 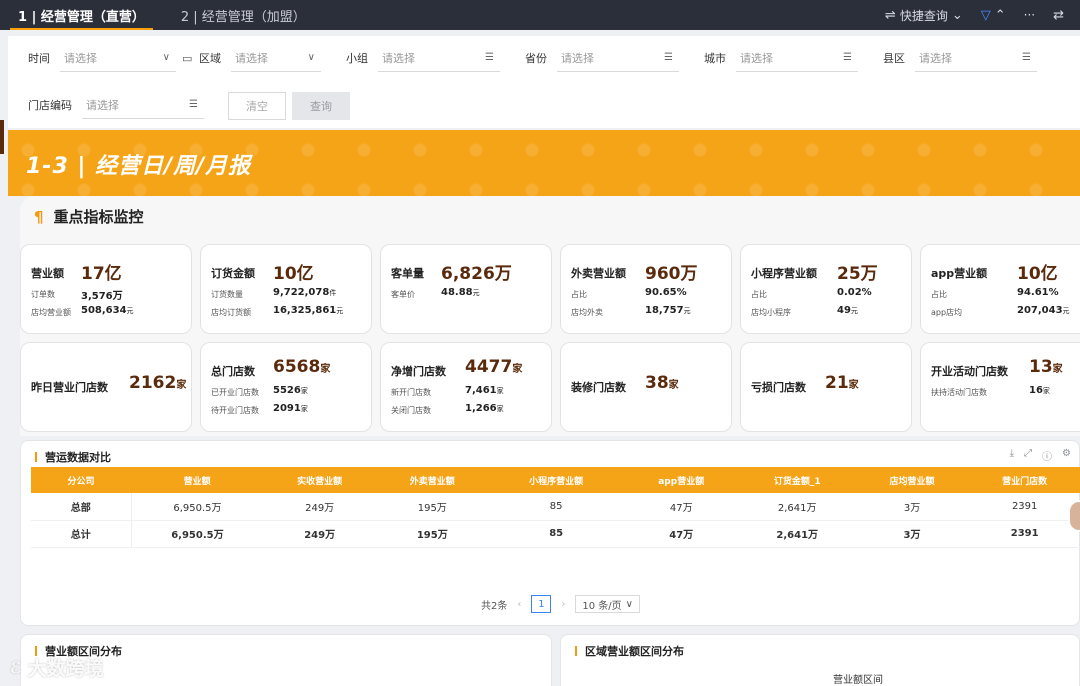 I want to click on time-select: 请选择 ∨, so click(x=118, y=58).